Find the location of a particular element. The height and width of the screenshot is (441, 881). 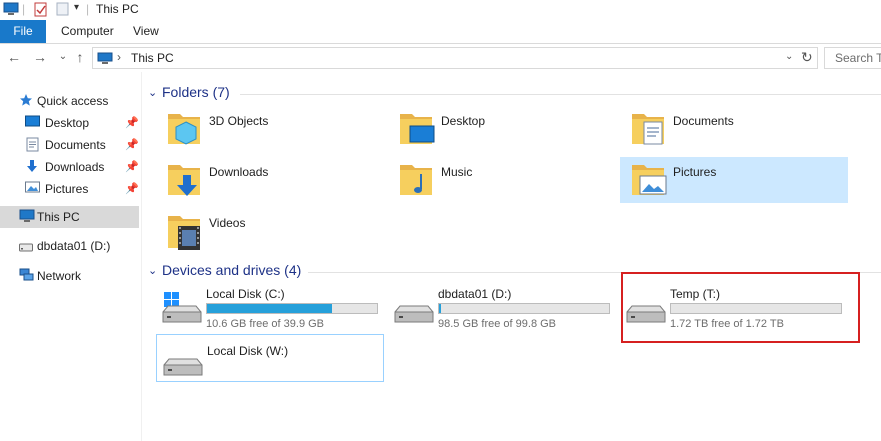

tab-computer: Computer is located at coordinates (87, 31).